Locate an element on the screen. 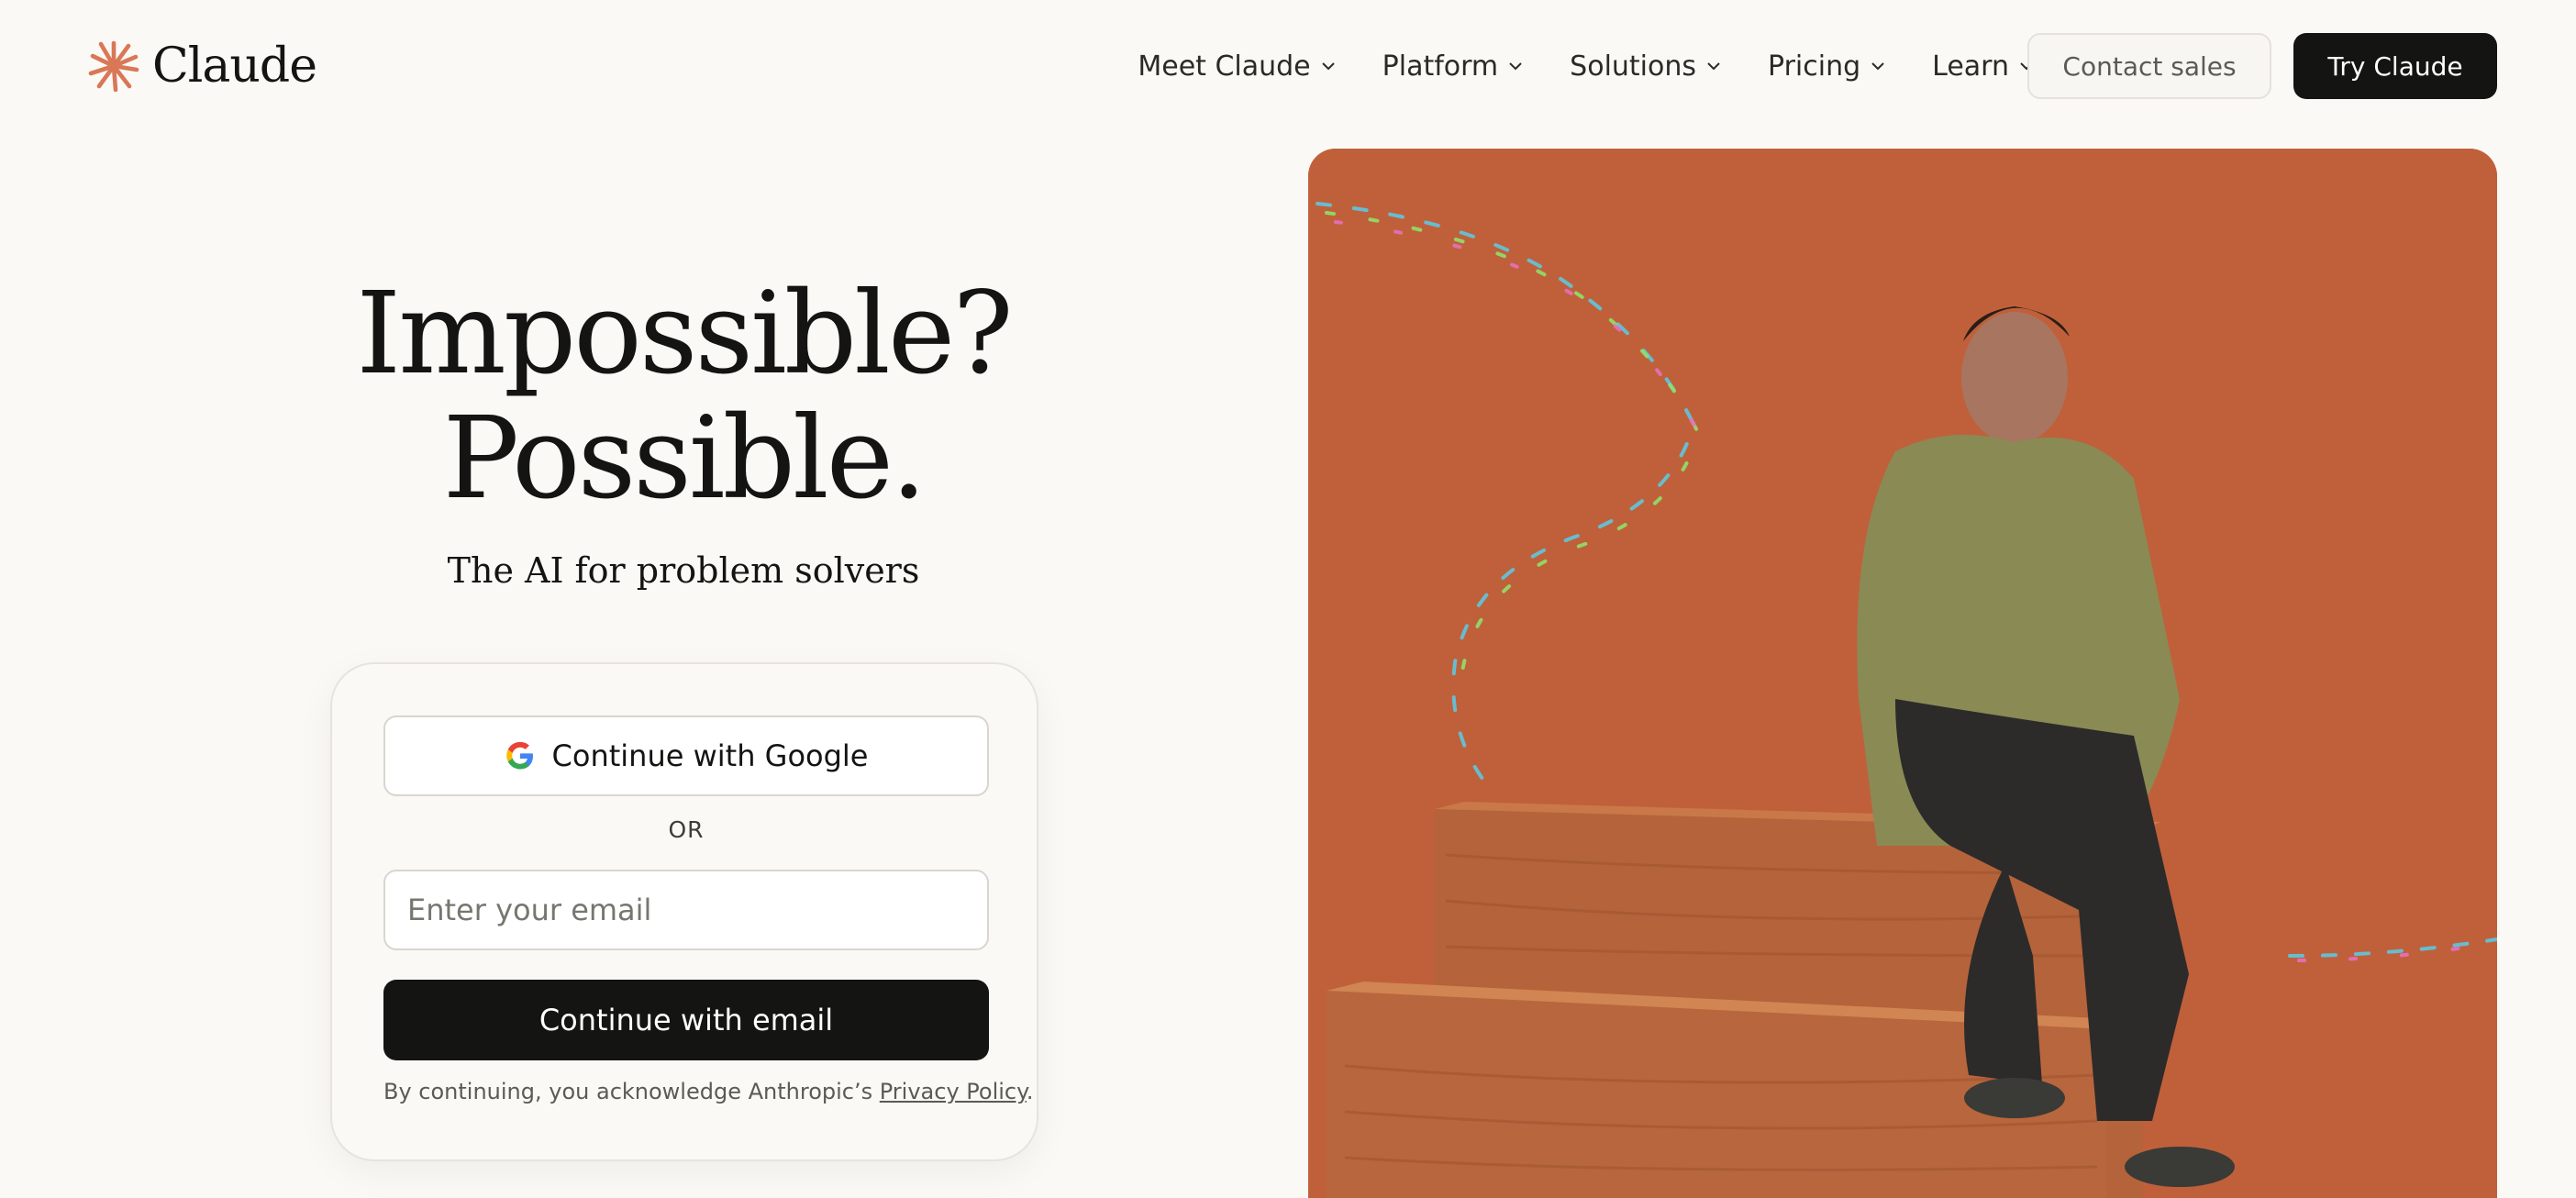 The height and width of the screenshot is (1198, 2576). claude-logo: Claude is located at coordinates (202, 66).